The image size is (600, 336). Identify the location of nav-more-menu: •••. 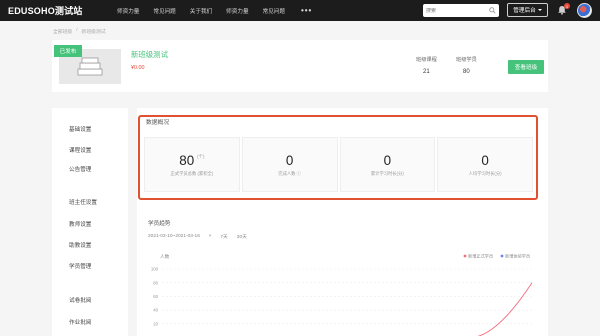
(306, 10).